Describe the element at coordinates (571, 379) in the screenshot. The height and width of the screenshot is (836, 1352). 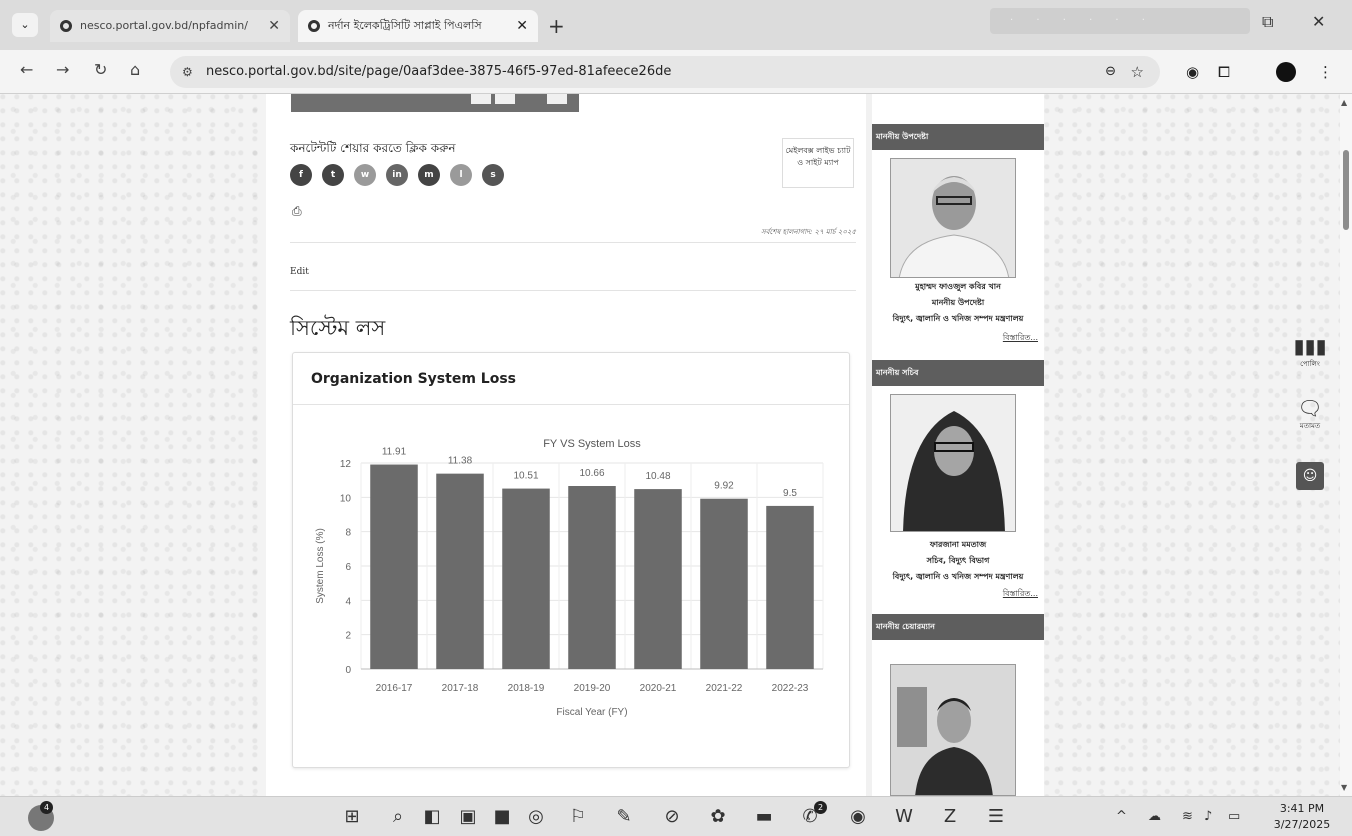
I see `card-title: Organization System Loss` at that location.